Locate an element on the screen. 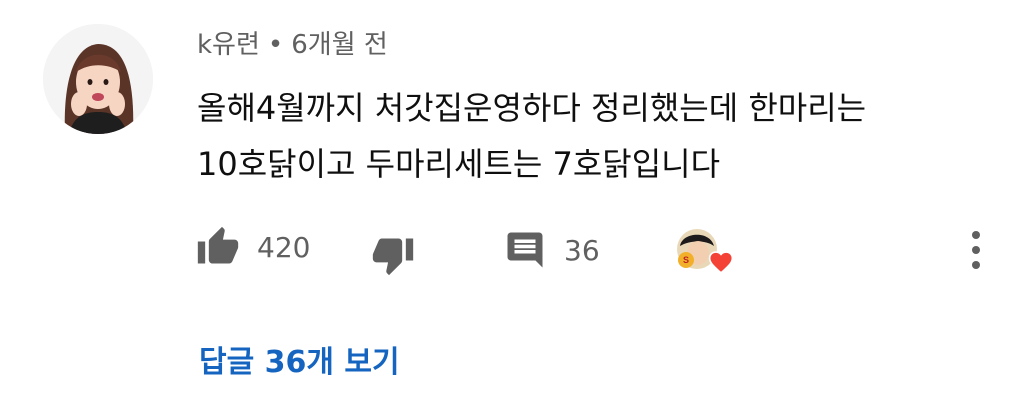  creator-heart: S is located at coordinates (707, 253).